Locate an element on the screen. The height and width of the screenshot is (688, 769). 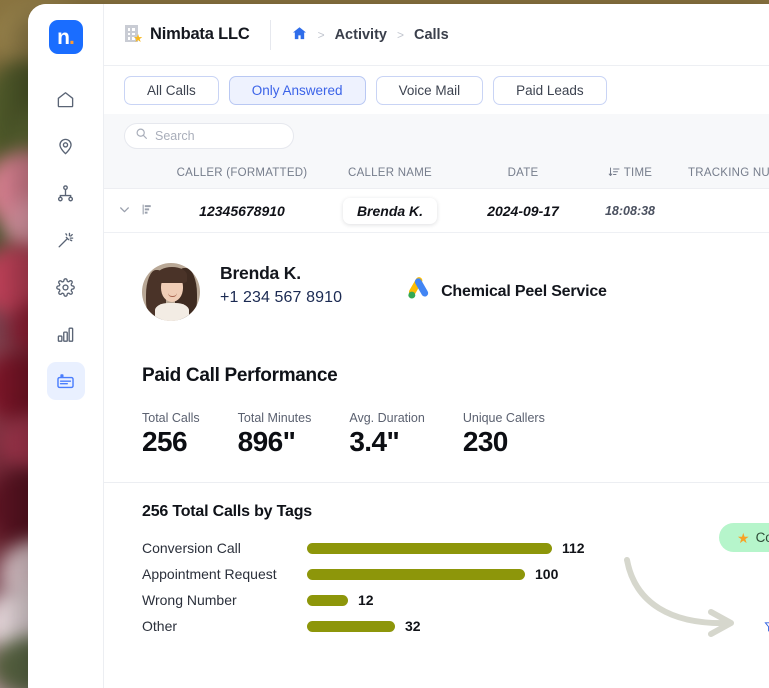
sidebar-item-reports is located at coordinates (66, 334).